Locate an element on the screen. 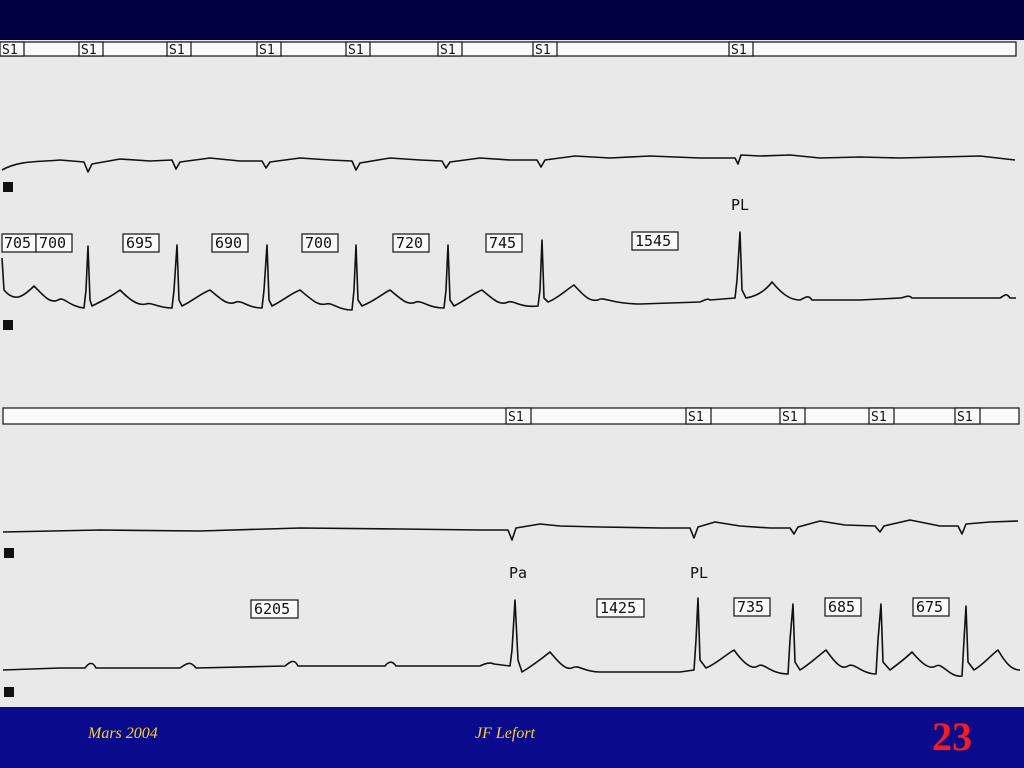 The width and height of the screenshot is (1024, 768). strip1-ventricular-channel-icon is located at coordinates (8, 325).